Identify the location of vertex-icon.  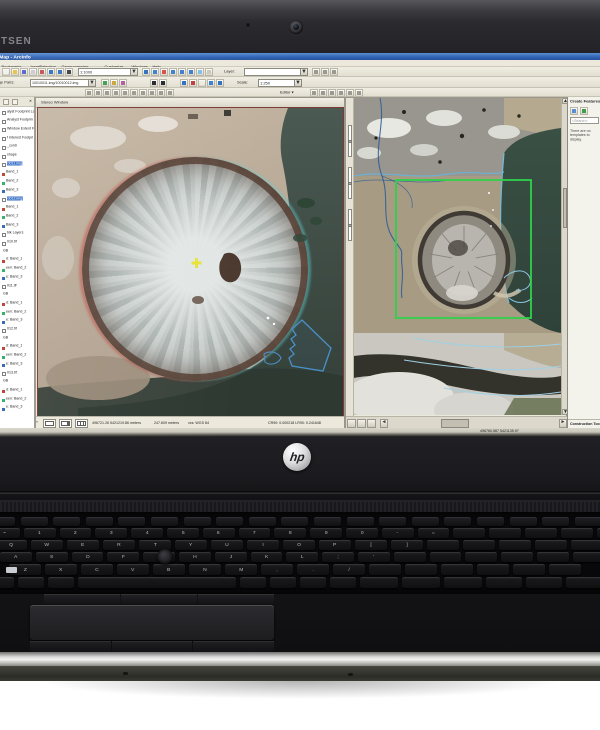
(143, 92).